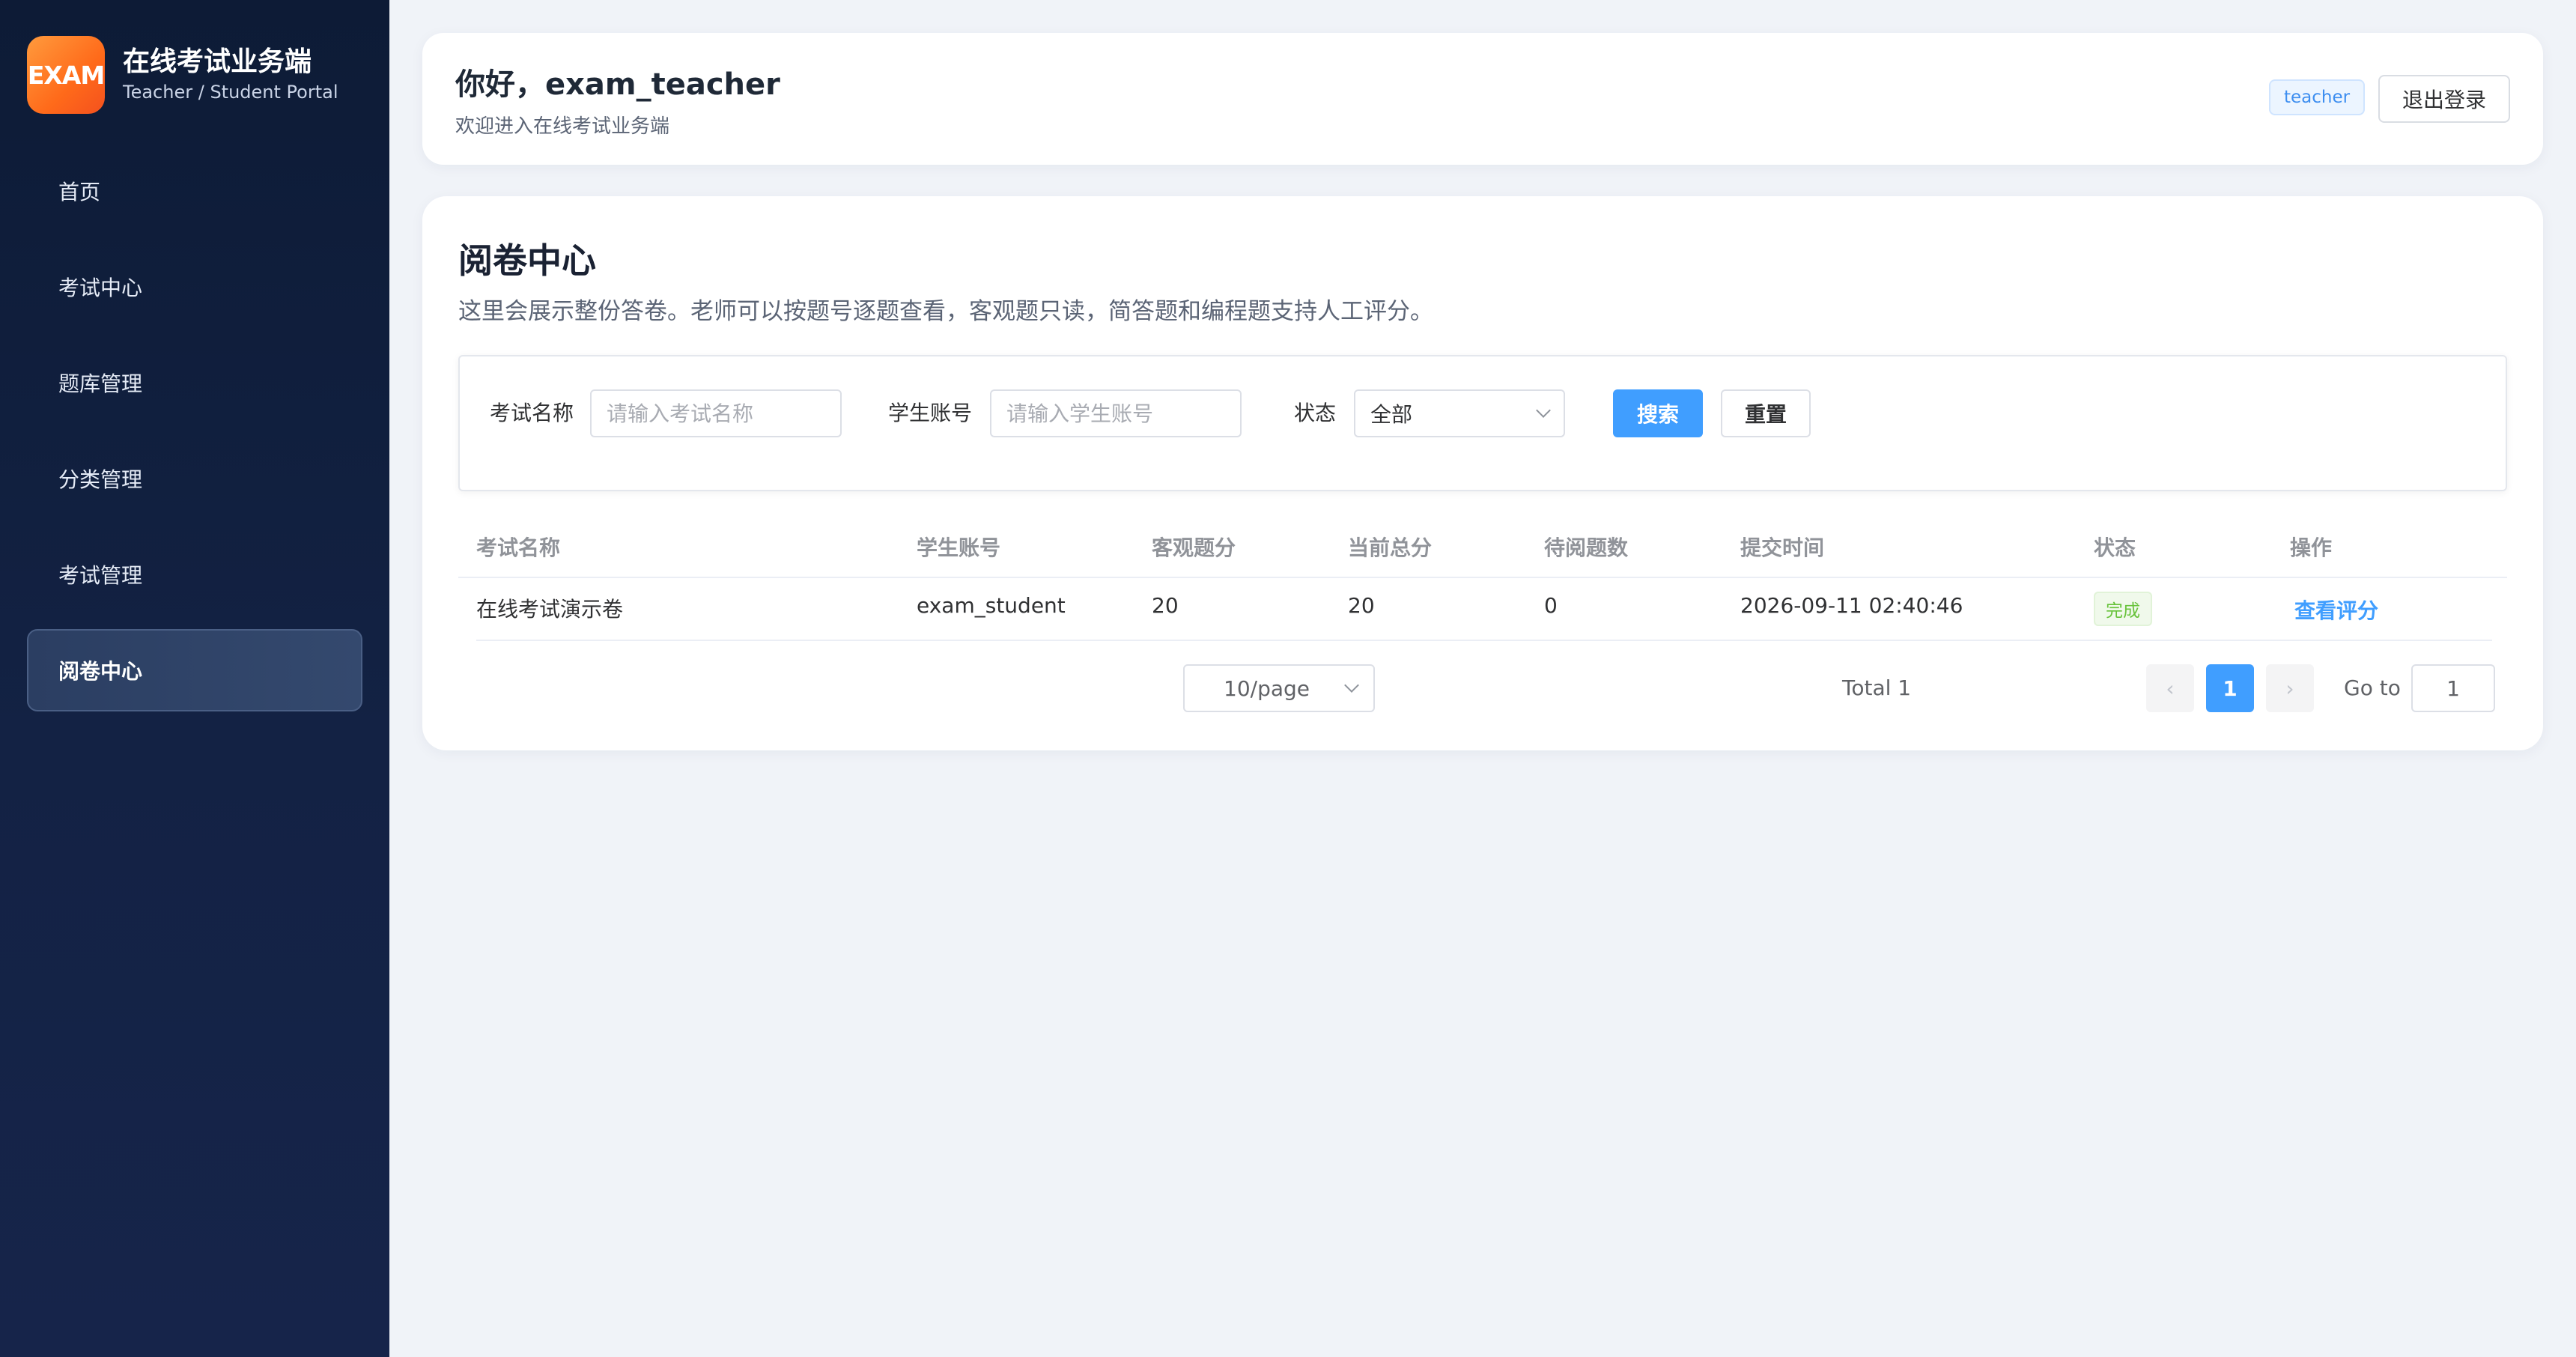 The width and height of the screenshot is (2576, 1357). I want to click on chevron-right-icon: ›, so click(2289, 688).